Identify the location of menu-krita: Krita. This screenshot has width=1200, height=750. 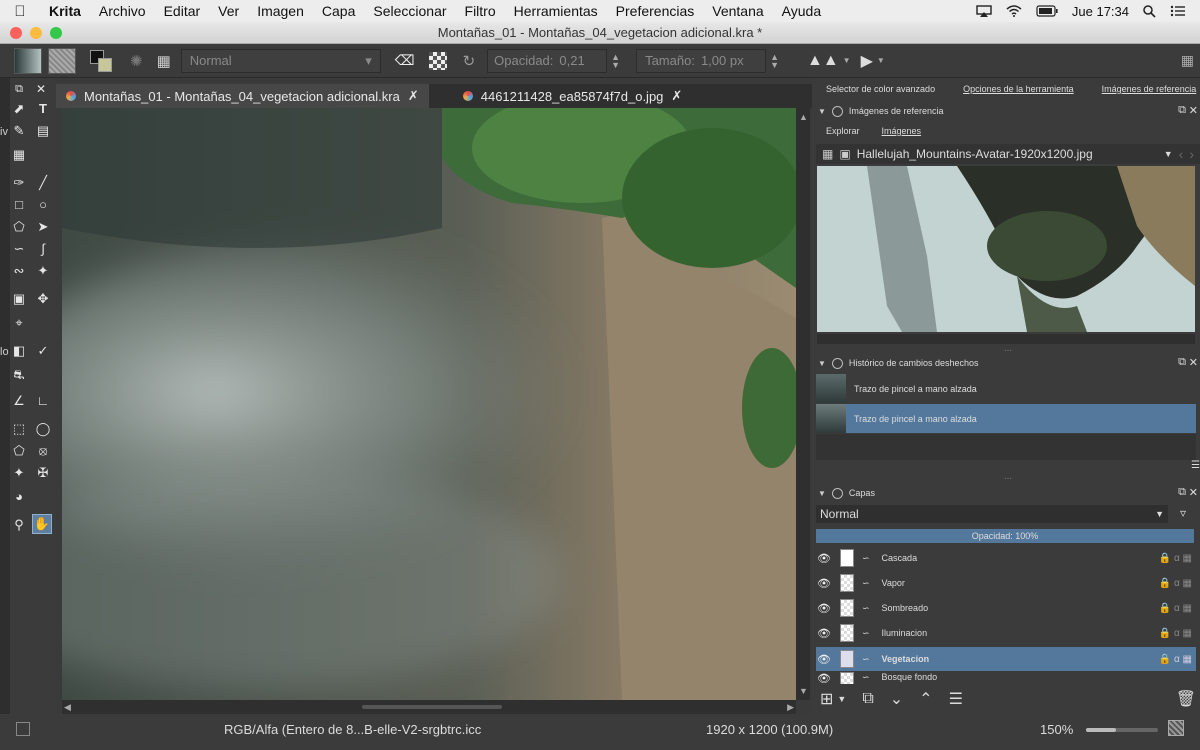
(65, 11).